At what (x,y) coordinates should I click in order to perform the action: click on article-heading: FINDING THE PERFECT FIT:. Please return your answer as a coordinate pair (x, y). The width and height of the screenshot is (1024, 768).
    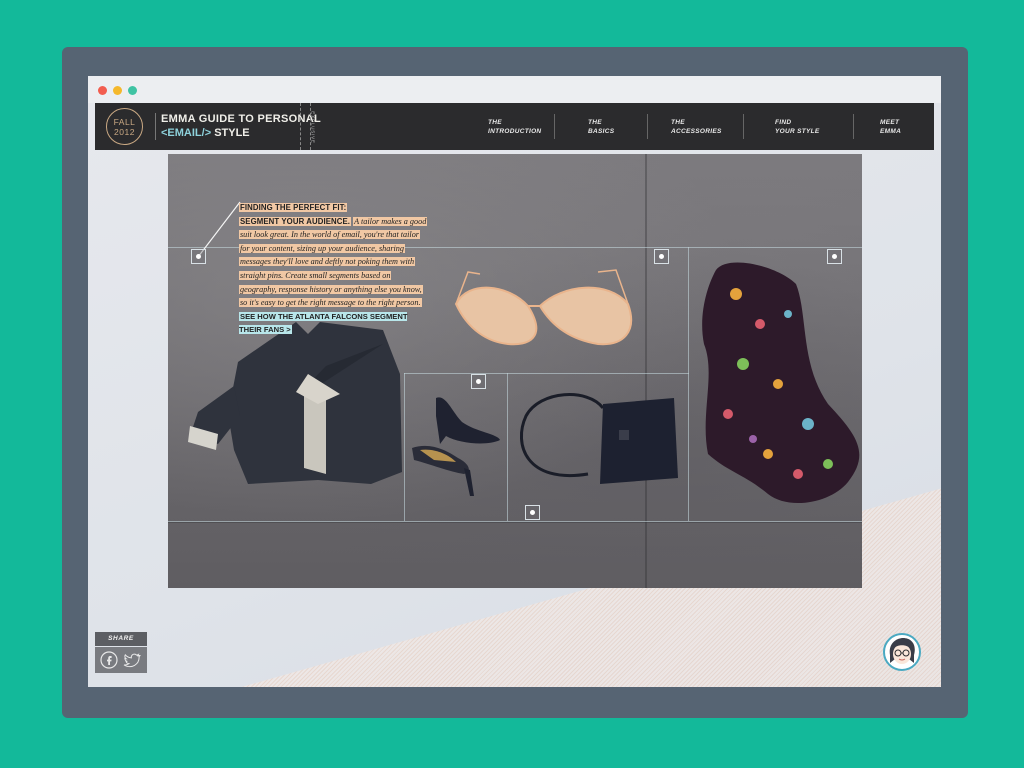
    Looking at the image, I should click on (293, 207).